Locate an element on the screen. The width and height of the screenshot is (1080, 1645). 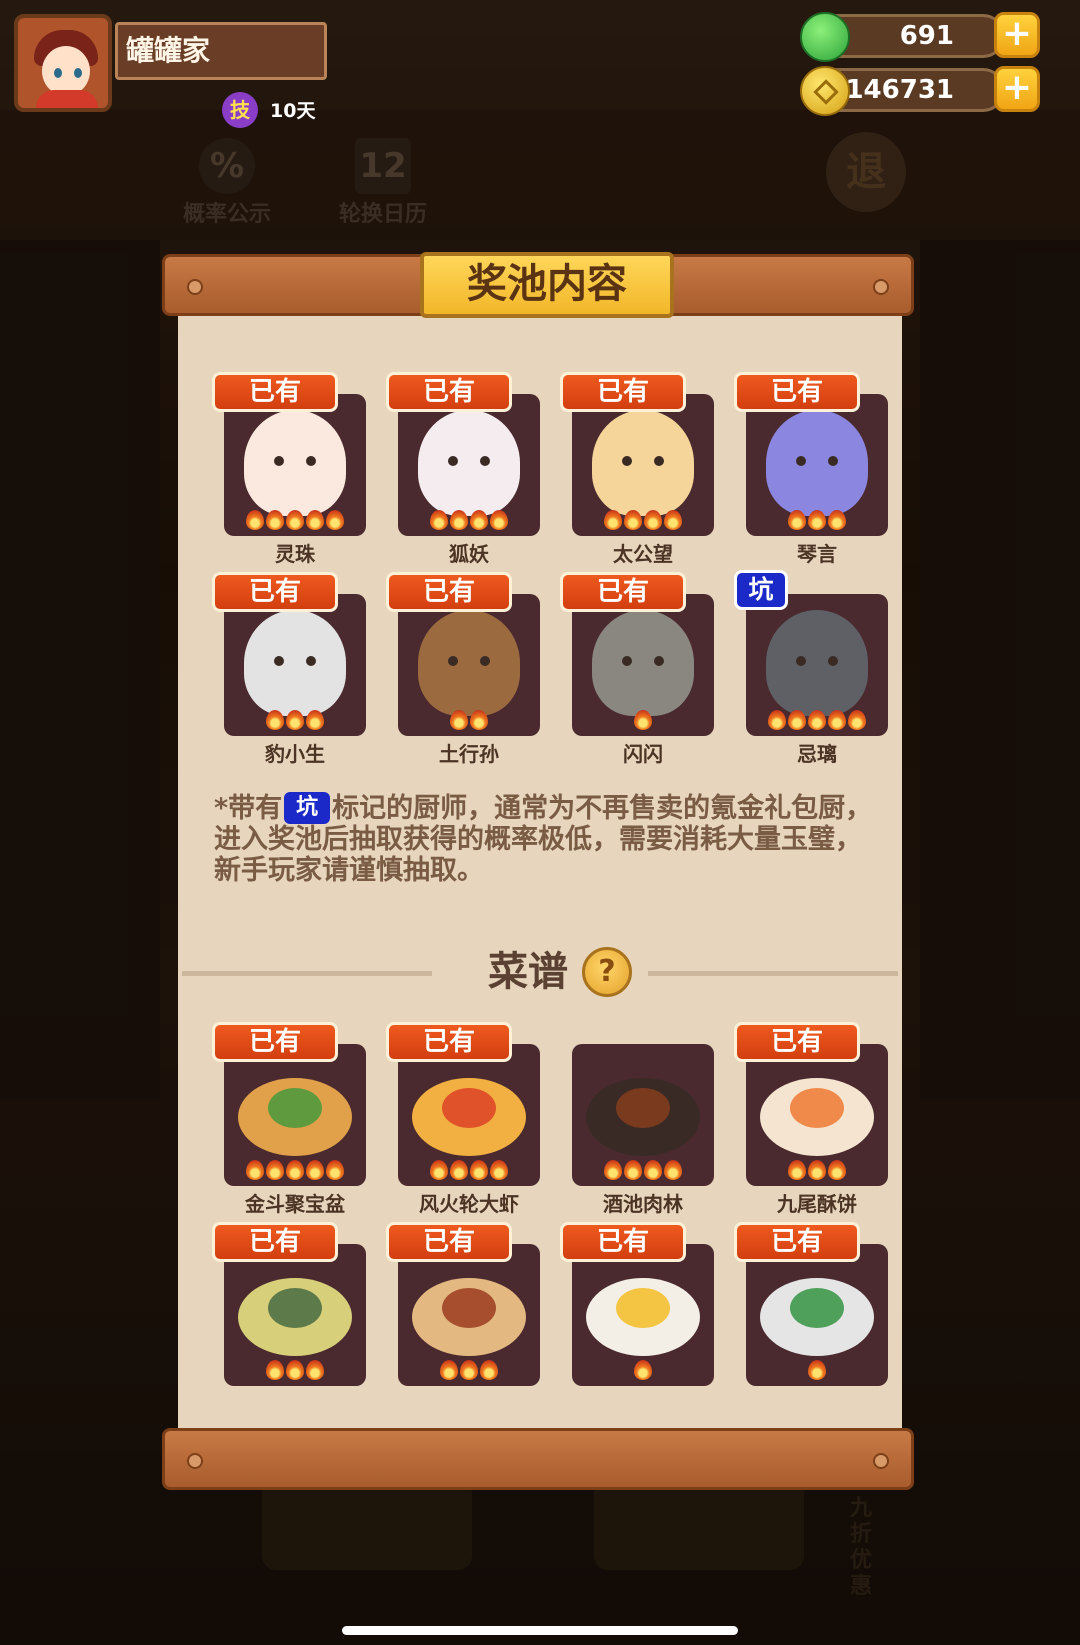
recipe-card: 已有 九尾酥饼 is located at coordinates (807, 1114).